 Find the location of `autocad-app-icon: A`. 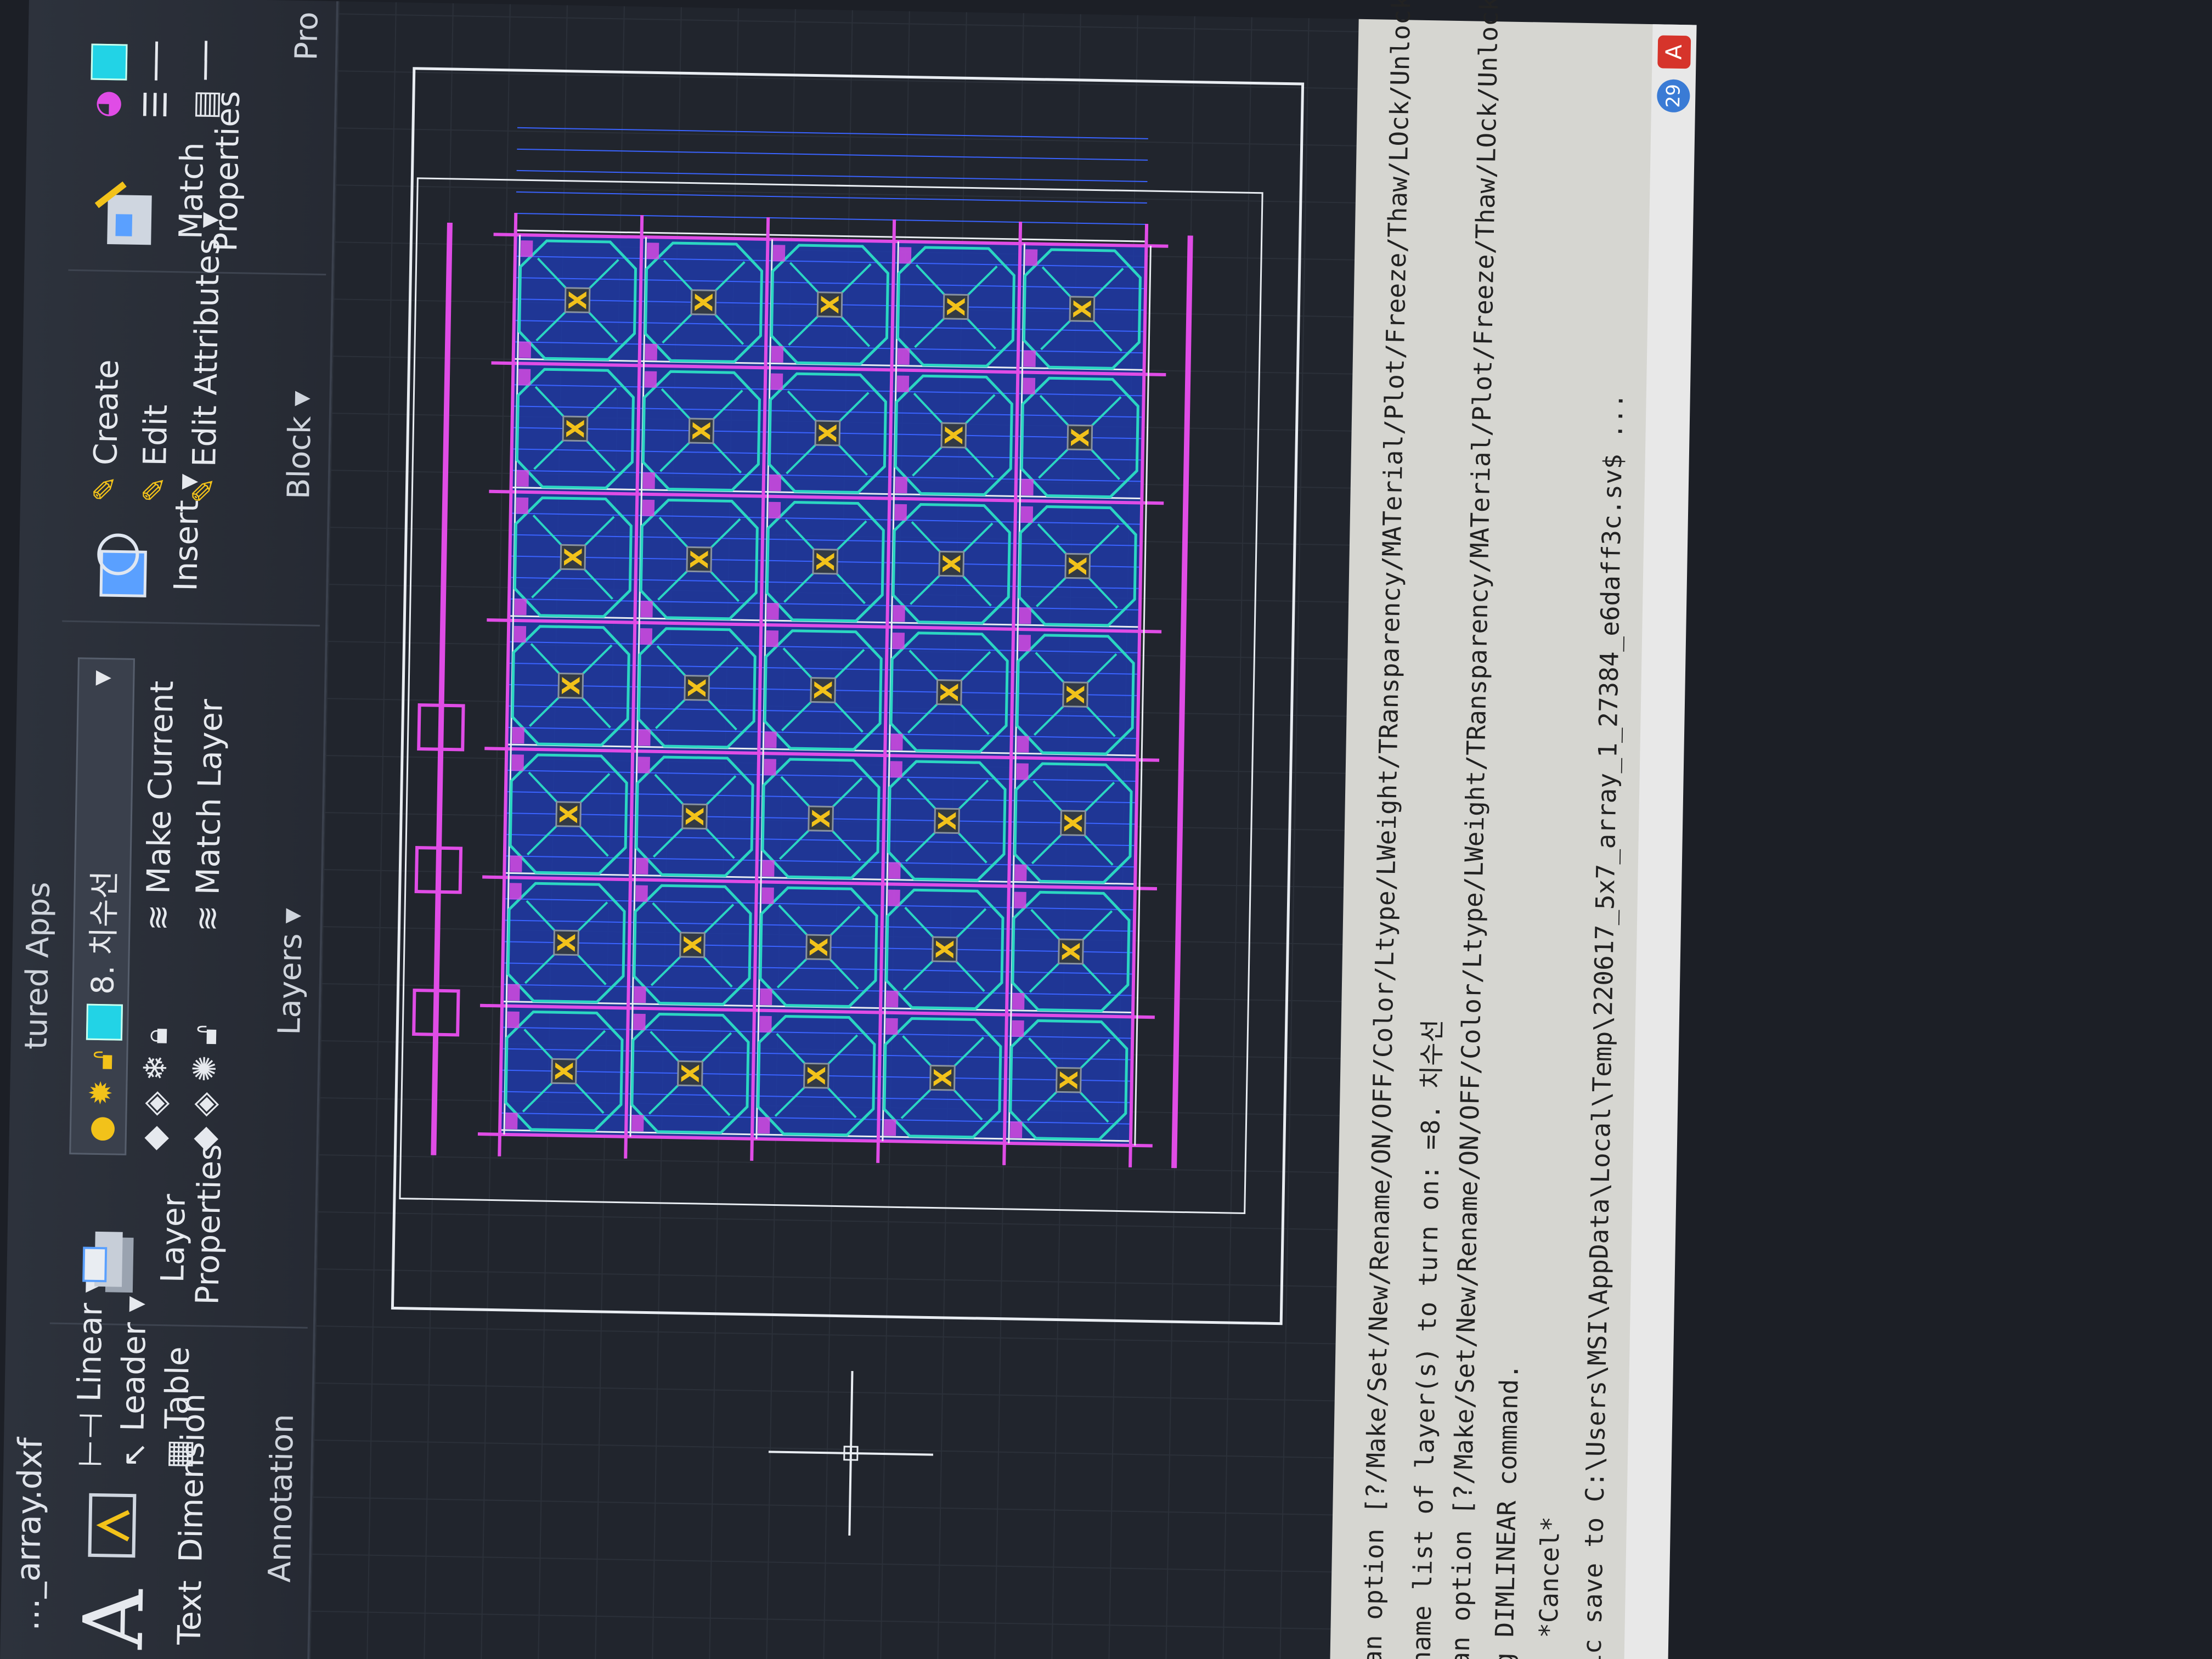

autocad-app-icon: A is located at coordinates (1674, 52).